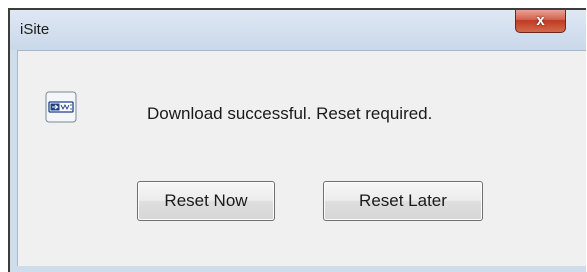 The image size is (587, 272). What do you see at coordinates (206, 201) in the screenshot?
I see `reset-now-button: Reset Now` at bounding box center [206, 201].